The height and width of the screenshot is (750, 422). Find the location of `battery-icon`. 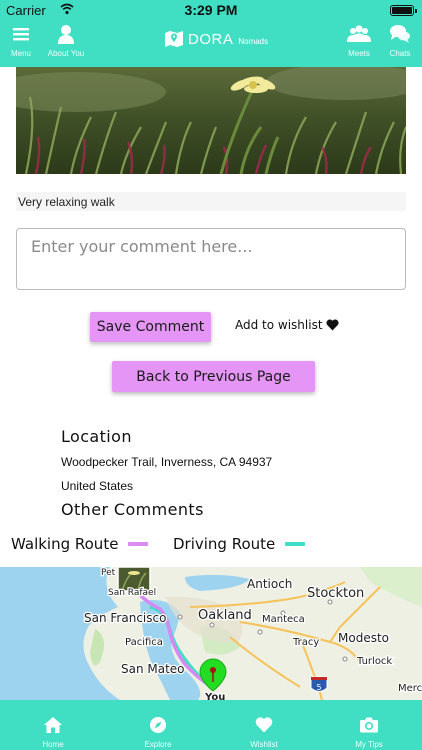

battery-icon is located at coordinates (403, 10).